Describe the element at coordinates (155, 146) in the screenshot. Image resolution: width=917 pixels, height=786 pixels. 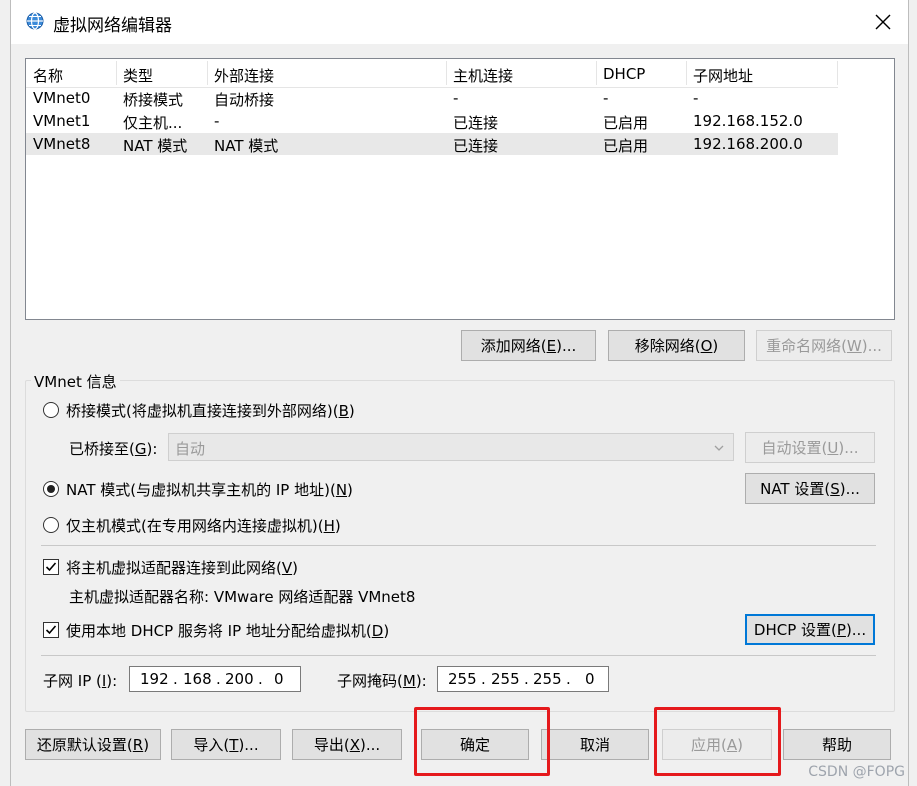
I see `cell-type: NAT 模式` at that location.